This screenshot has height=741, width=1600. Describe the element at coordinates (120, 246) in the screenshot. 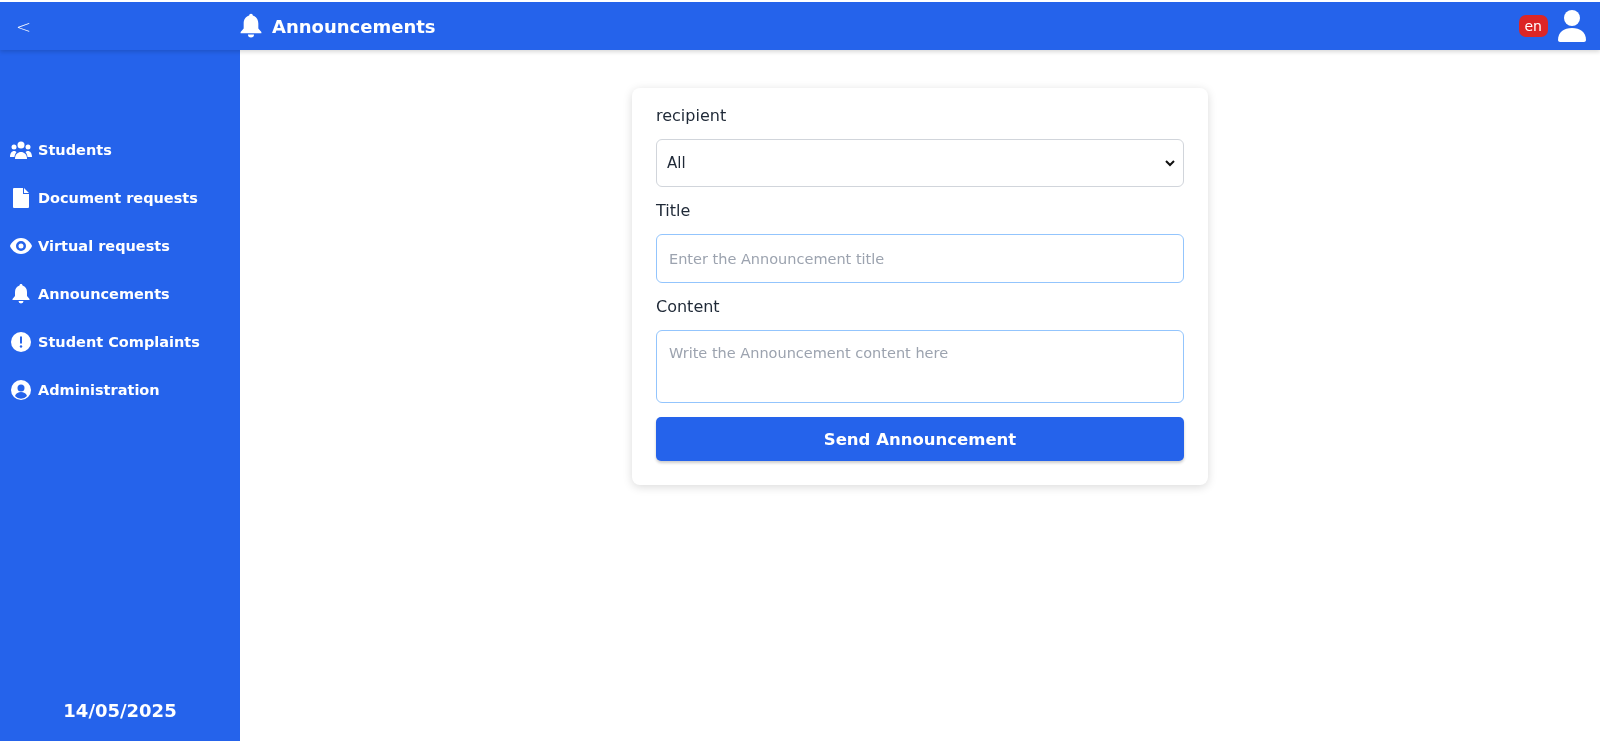

I see `sidebar-item: Virtual requests` at that location.